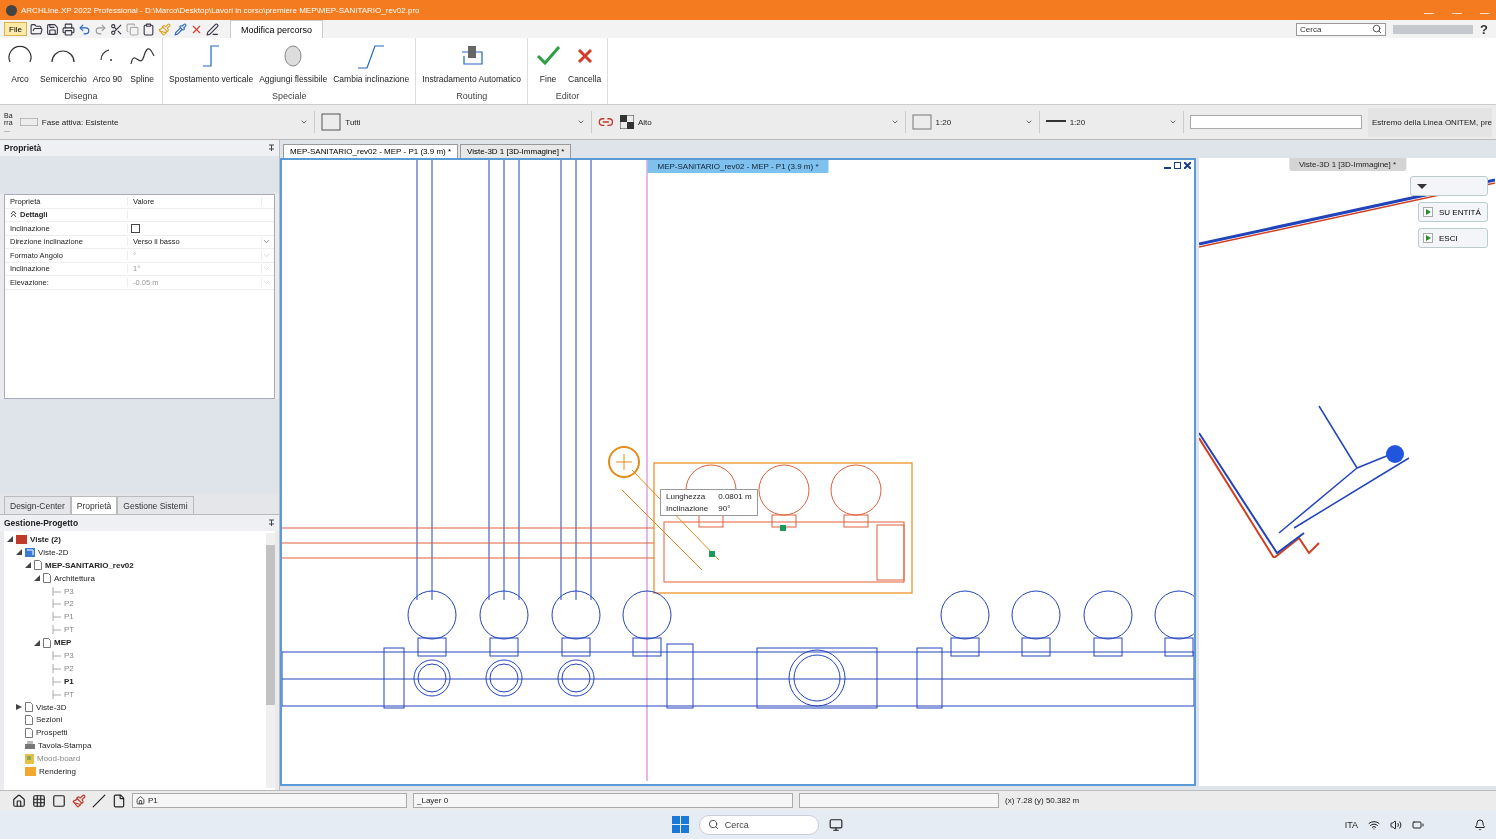  Describe the element at coordinates (1351, 824) in the screenshot. I see `language-indicator: ITA` at that location.